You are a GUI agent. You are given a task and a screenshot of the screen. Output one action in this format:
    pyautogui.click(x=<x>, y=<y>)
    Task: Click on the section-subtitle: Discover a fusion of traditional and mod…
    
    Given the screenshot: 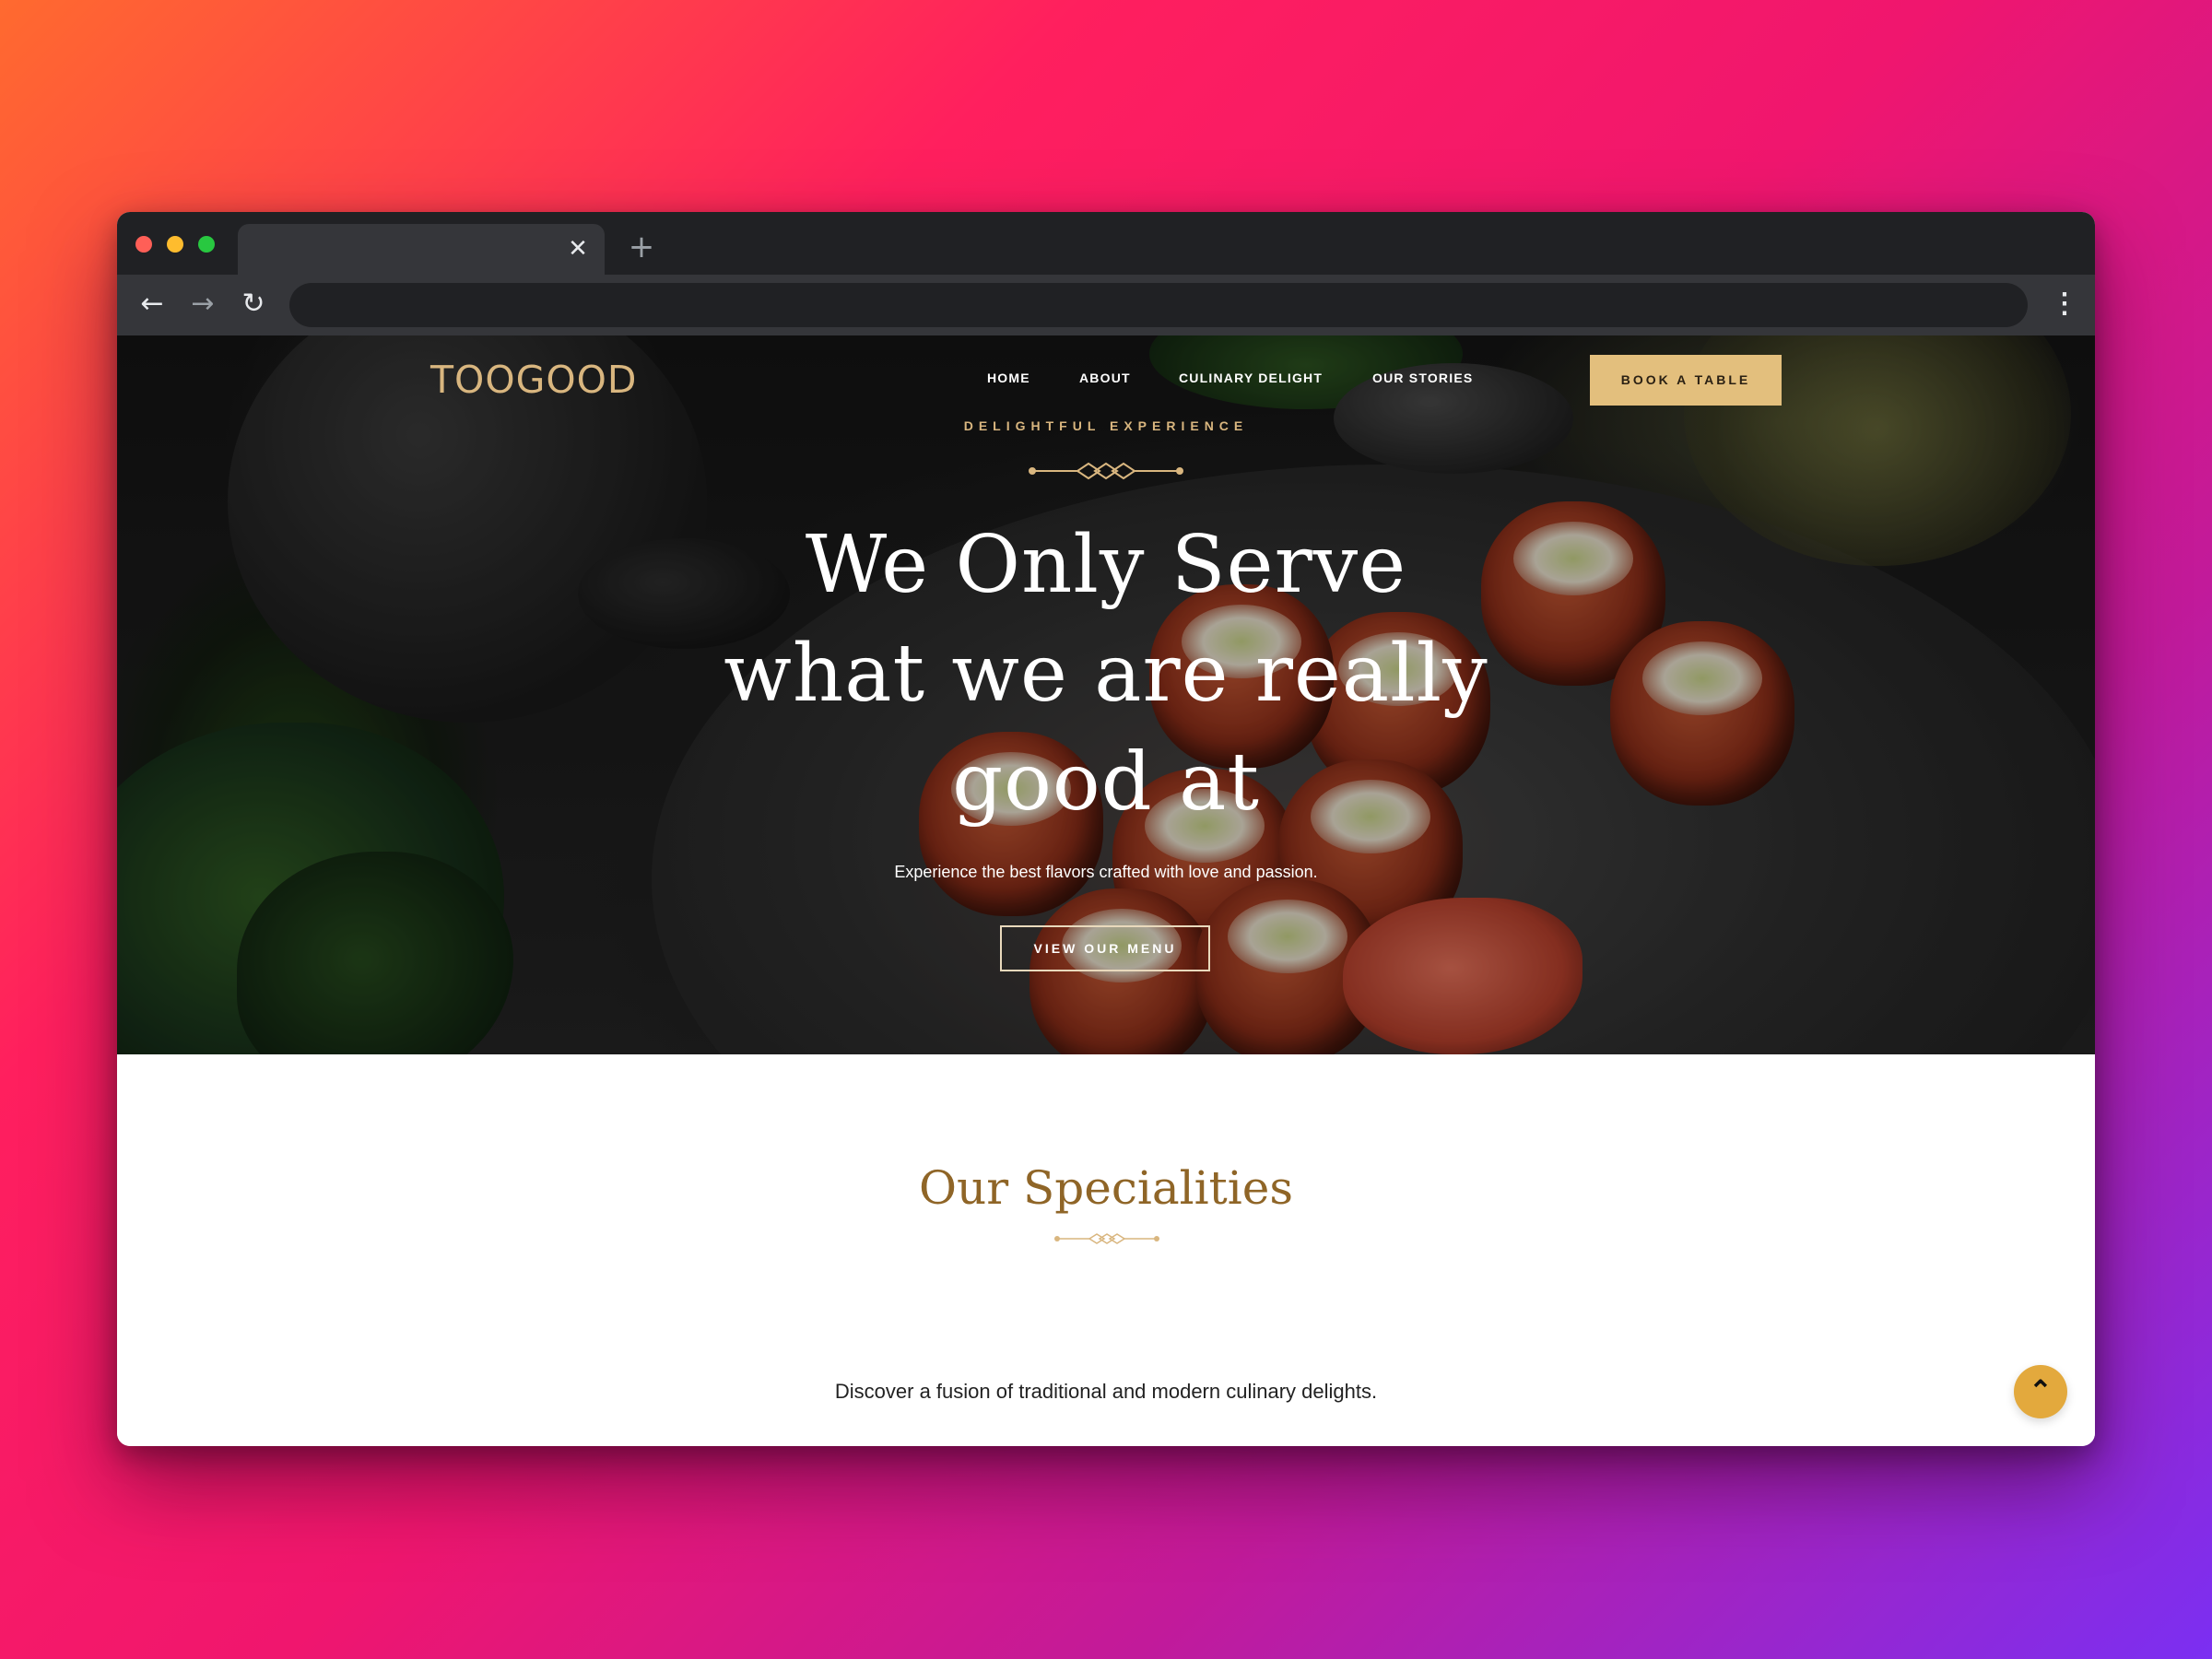 What is the action you would take?
    pyautogui.click(x=1106, y=1391)
    